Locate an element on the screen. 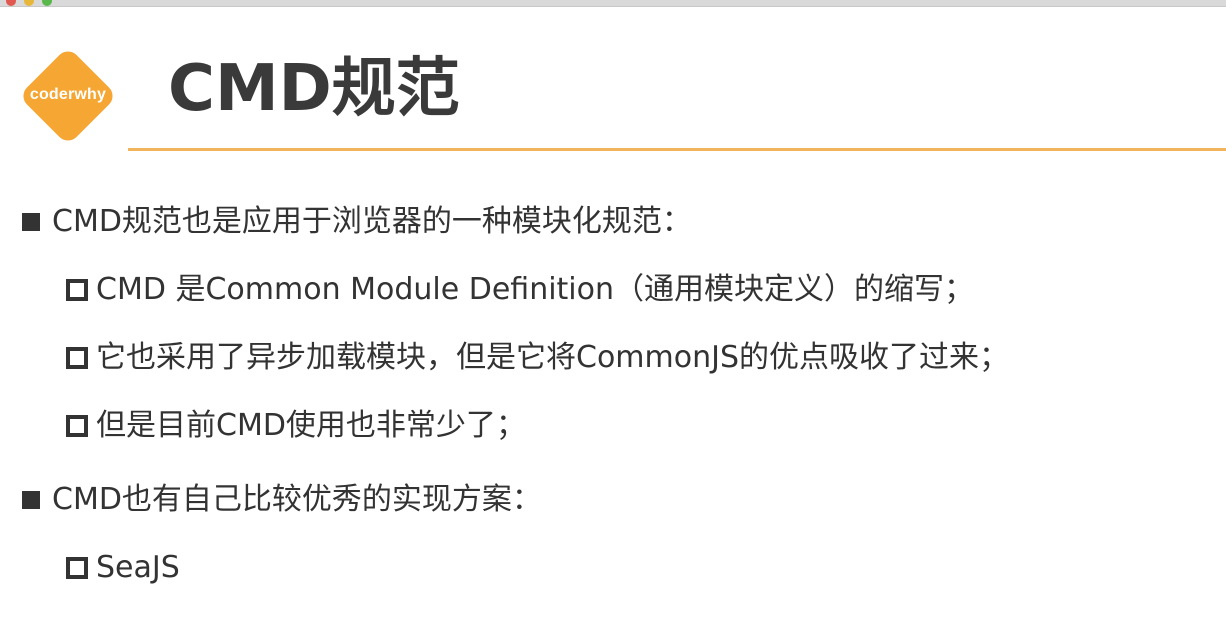  window-minimize-icon is located at coordinates (29, 3).